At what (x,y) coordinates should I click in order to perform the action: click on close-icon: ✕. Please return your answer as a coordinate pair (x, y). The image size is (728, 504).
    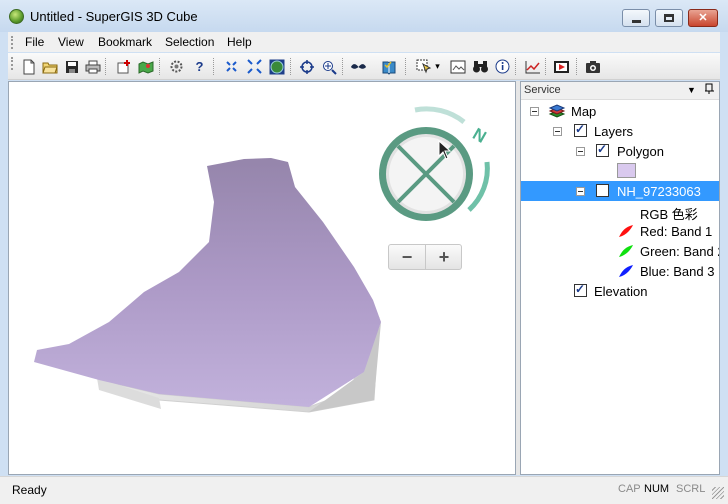
    Looking at the image, I should click on (703, 18).